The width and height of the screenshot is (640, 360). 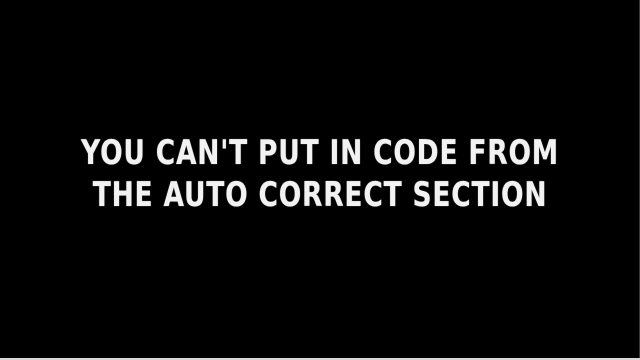 What do you see at coordinates (320, 195) in the screenshot?
I see `caption-line-2: THE AUTO CORRECT SECTION` at bounding box center [320, 195].